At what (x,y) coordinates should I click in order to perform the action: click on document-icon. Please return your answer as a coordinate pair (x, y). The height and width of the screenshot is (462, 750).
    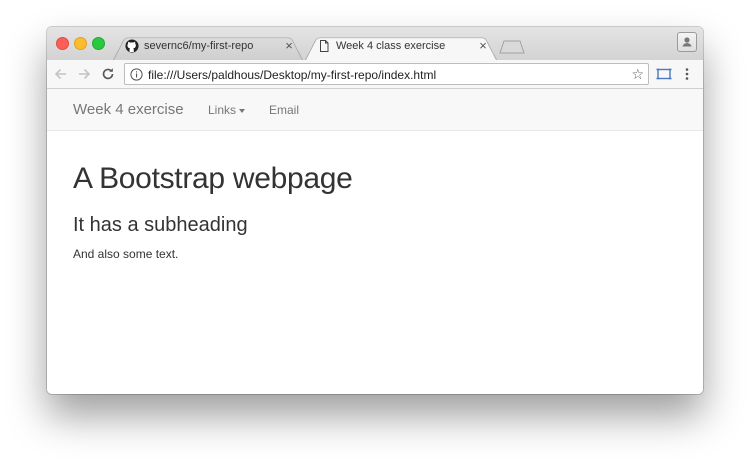
    Looking at the image, I should click on (324, 46).